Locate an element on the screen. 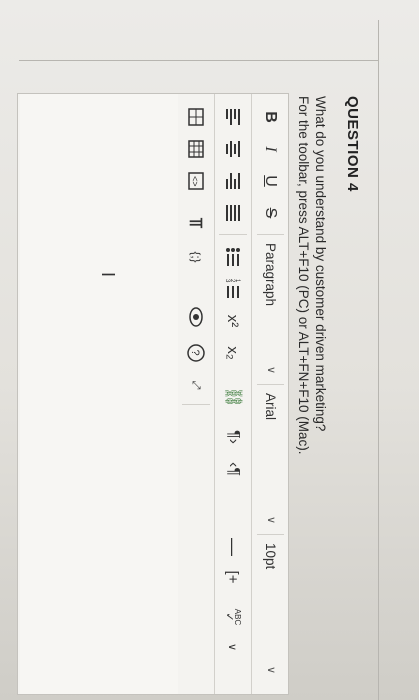  spellcheck-icon: ABC ✓ is located at coordinates (233, 617).